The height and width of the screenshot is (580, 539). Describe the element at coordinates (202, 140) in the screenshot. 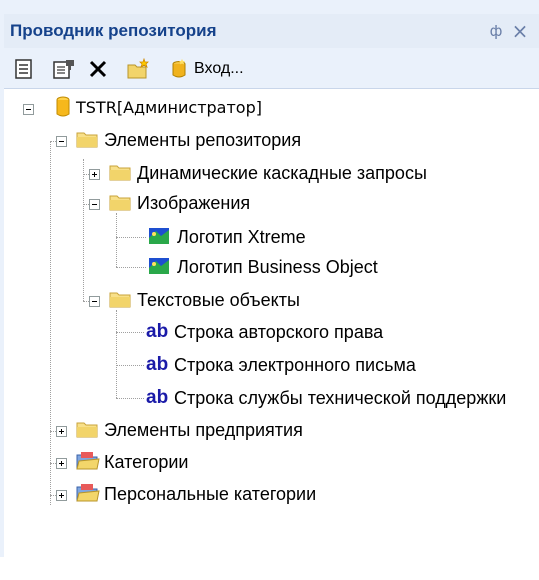

I see `tree-item-repo-elements: Элементы репозитория` at that location.